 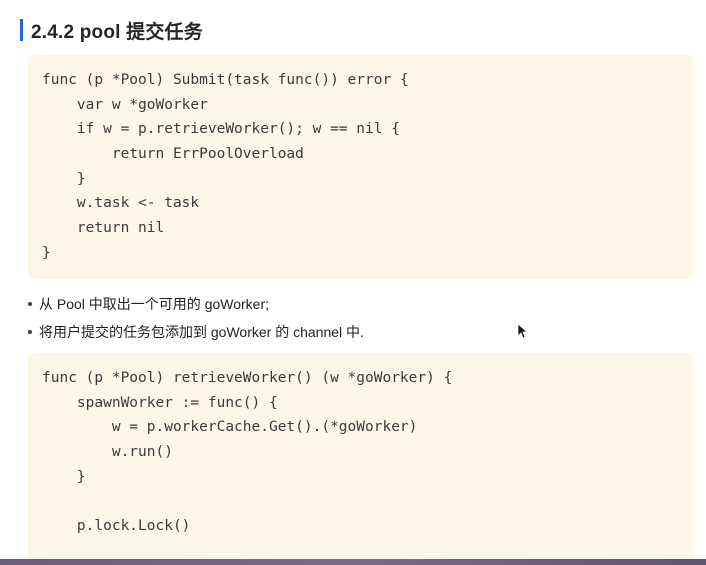 I want to click on code-line: p.lock.Lock(), so click(x=116, y=526).